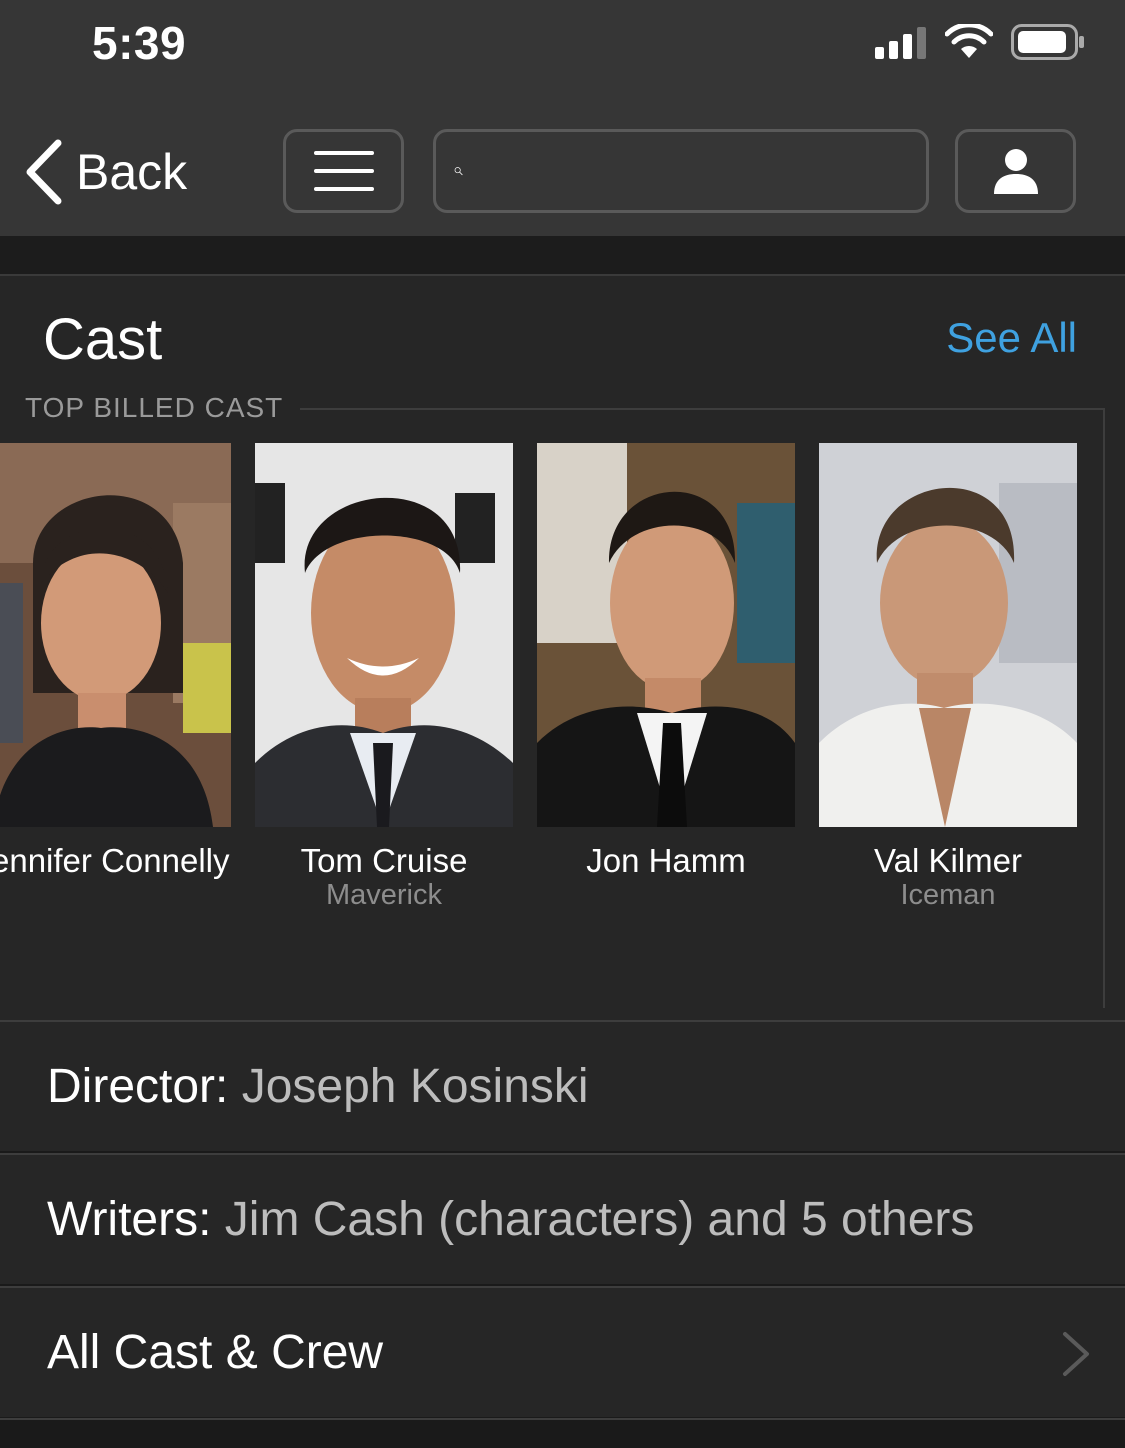 This screenshot has height=1448, width=1125. I want to click on chevron-left-icon, so click(44, 172).